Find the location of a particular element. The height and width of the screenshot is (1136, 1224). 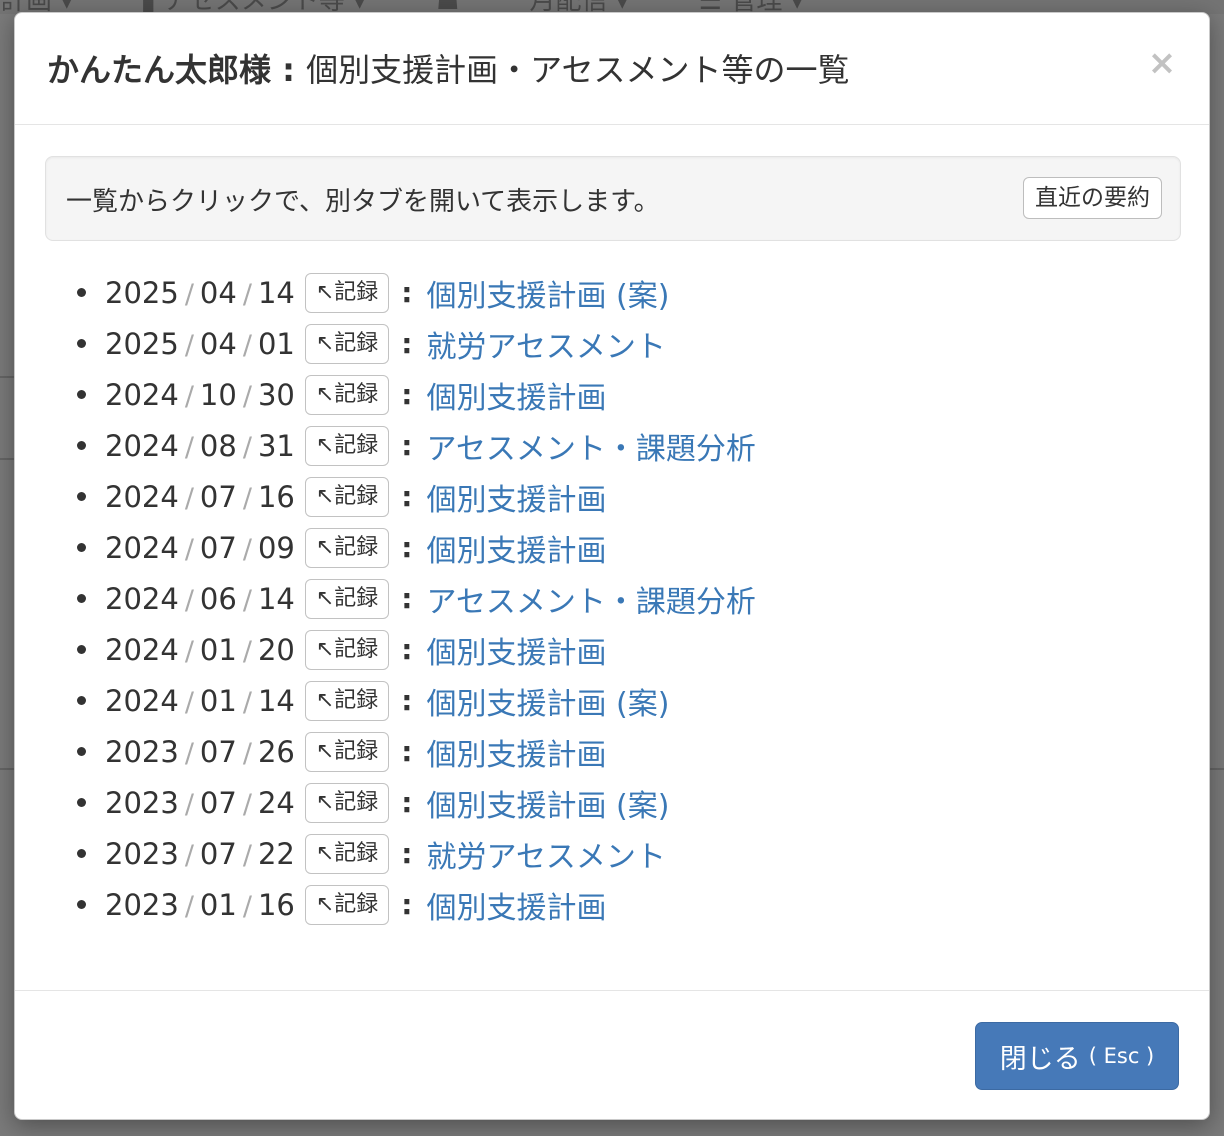

close-button-label: 閉じる is located at coordinates (1040, 1059).